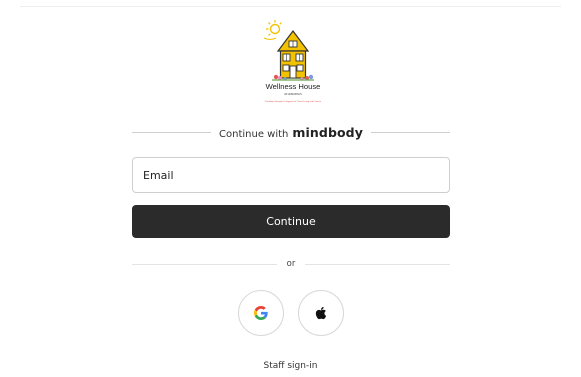 This screenshot has width=581, height=377. I want to click on staff-sign-in-link: Staff sign-in, so click(290, 366).